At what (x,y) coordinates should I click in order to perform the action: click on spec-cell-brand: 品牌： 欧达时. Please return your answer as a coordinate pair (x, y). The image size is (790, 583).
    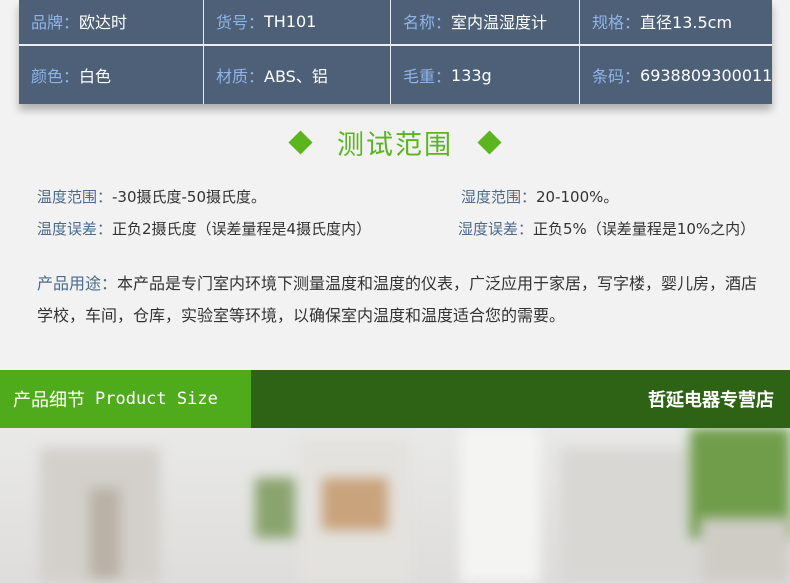
    Looking at the image, I should click on (111, 23).